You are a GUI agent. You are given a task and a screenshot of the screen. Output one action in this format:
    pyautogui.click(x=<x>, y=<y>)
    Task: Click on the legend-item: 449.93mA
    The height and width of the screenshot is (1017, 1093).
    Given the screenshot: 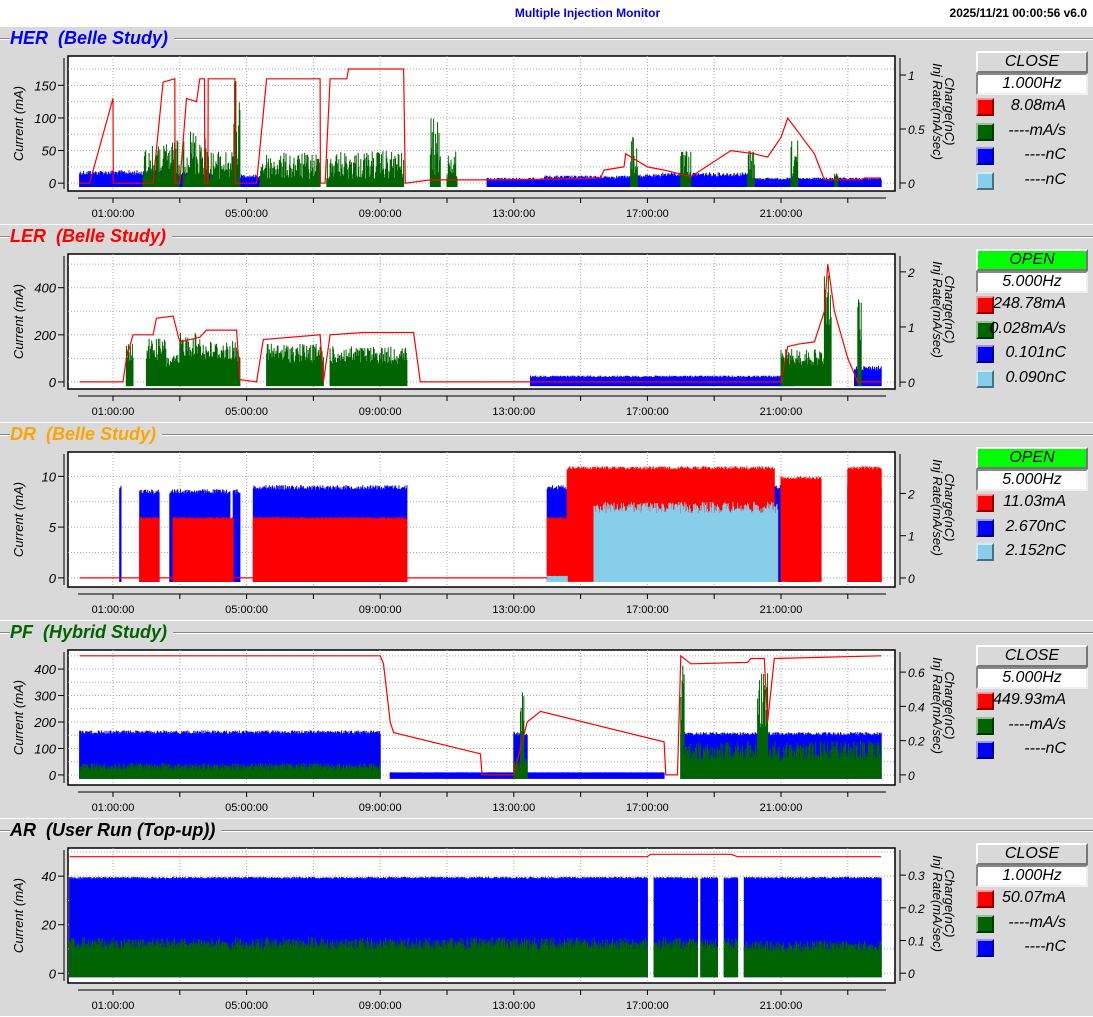 What is the action you would take?
    pyautogui.click(x=1032, y=701)
    